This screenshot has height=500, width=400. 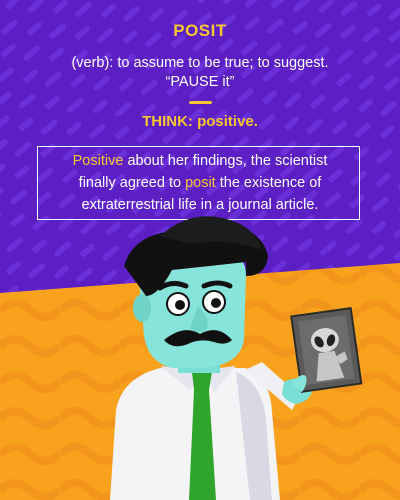 I want to click on left-pupil, so click(x=180, y=305).